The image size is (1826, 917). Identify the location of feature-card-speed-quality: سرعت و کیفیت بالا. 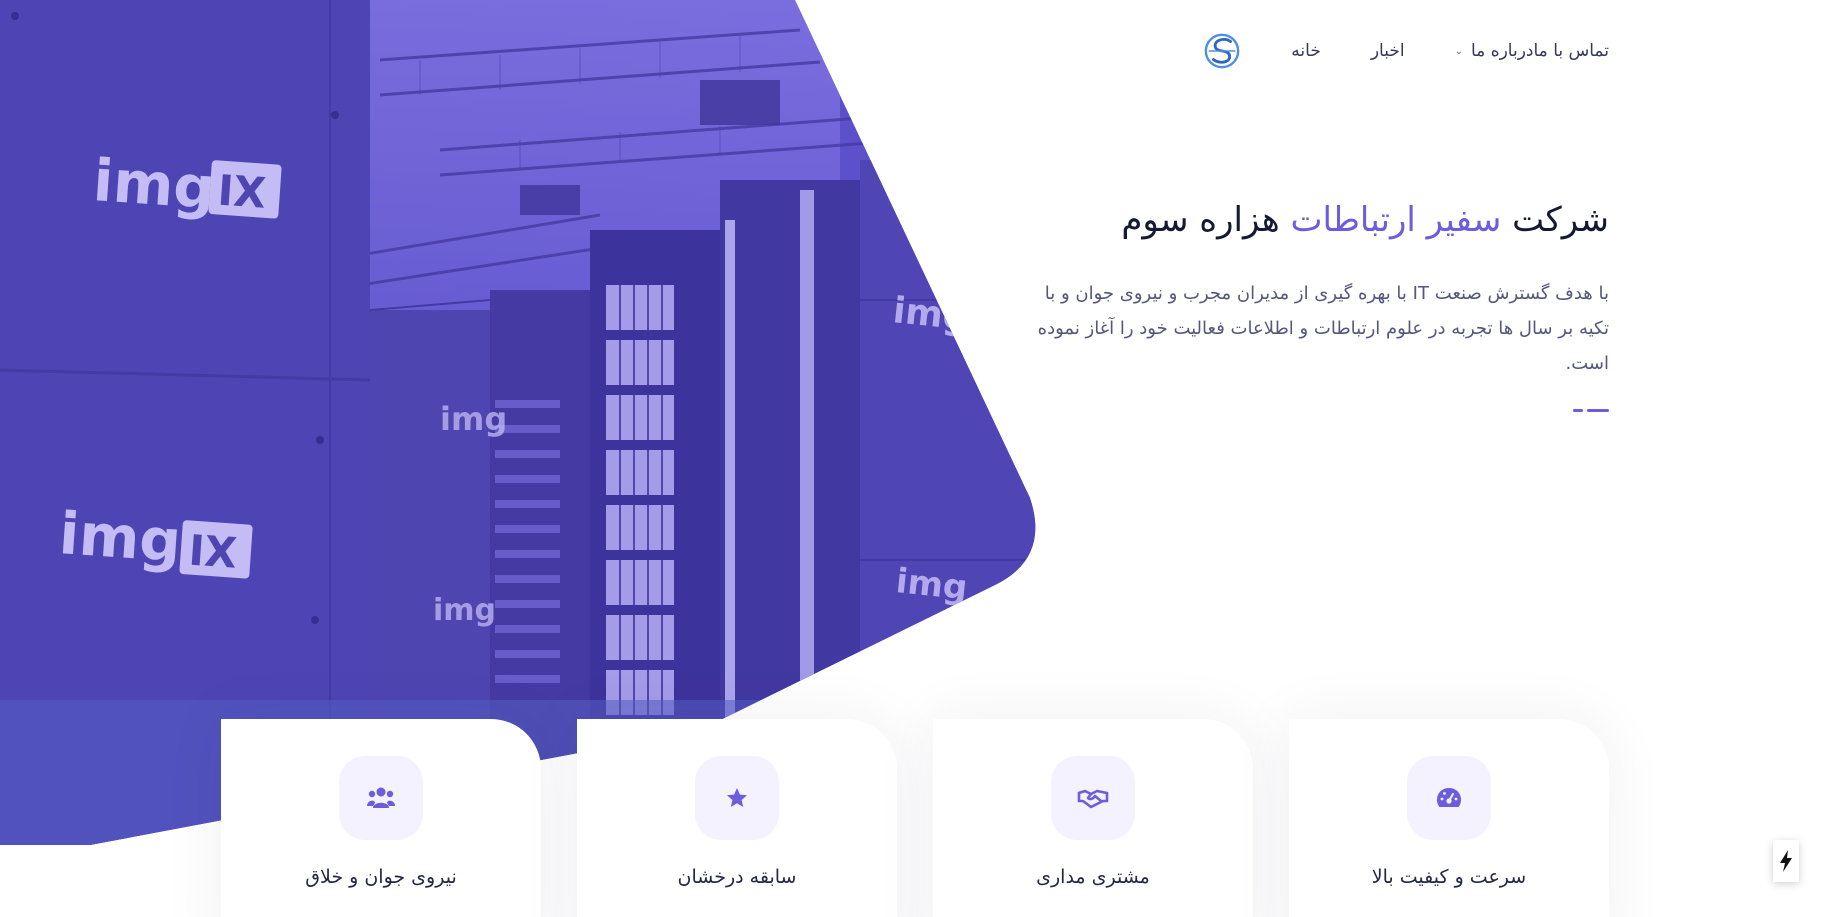
(1449, 818).